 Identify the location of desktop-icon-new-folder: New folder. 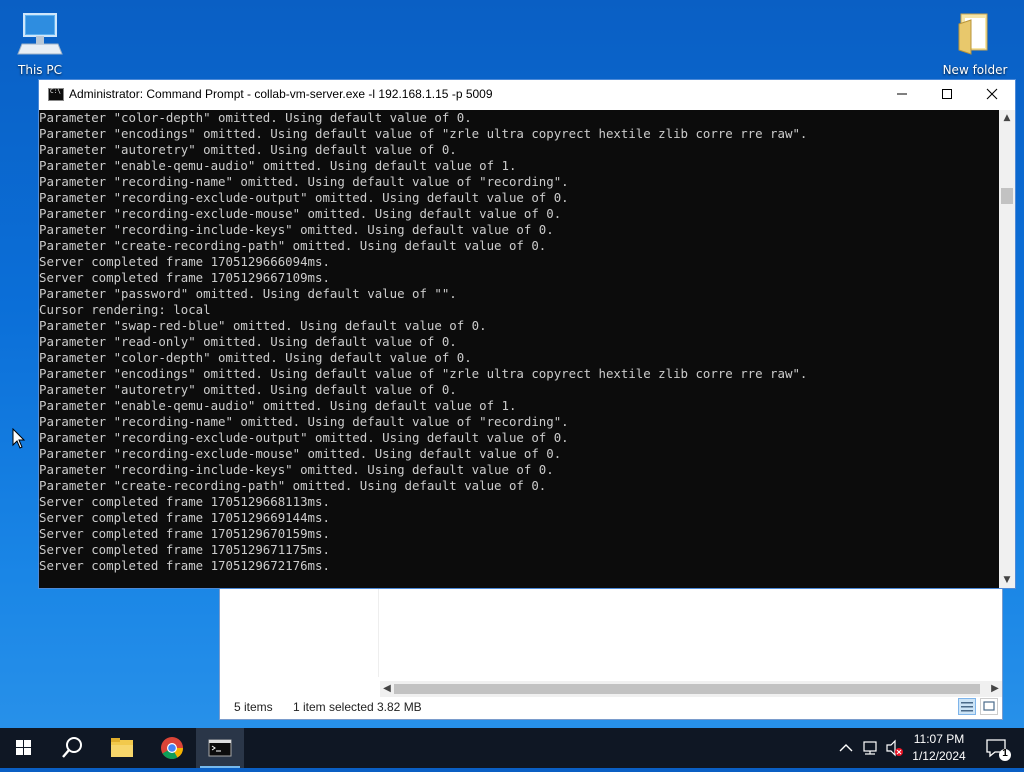
(975, 43).